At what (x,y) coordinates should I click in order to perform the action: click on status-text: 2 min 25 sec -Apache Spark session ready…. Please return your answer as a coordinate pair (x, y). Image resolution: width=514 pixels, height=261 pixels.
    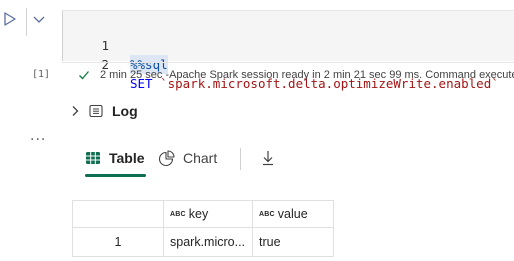
    Looking at the image, I should click on (307, 75).